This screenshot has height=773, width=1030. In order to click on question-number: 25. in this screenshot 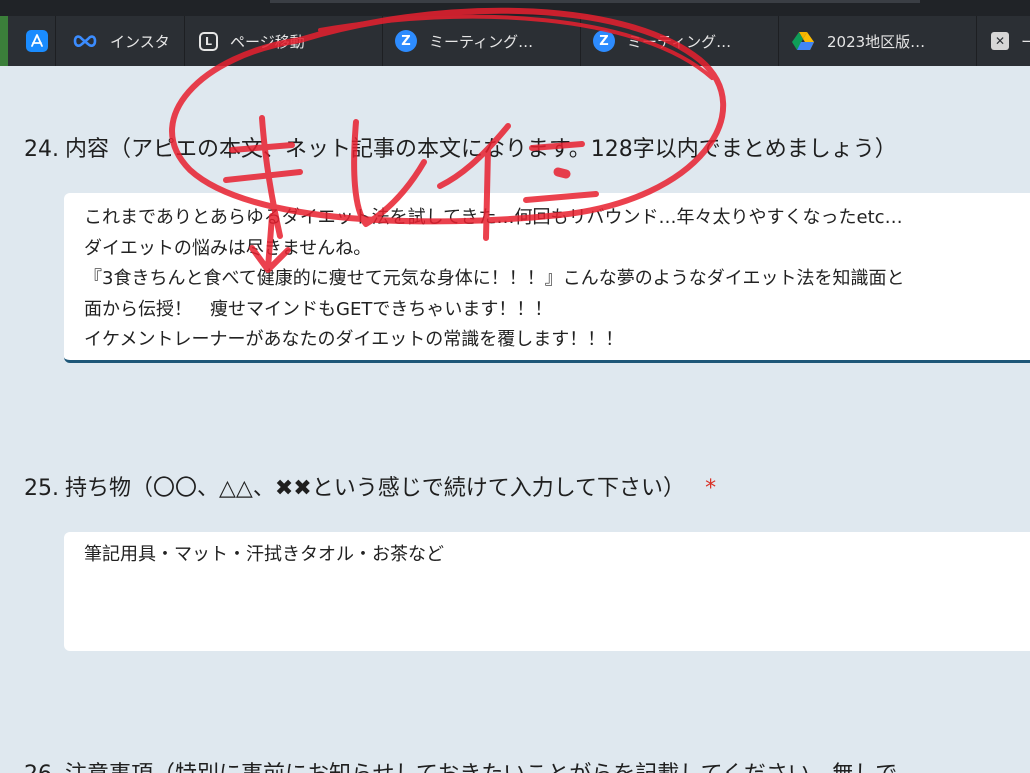, I will do `click(41, 488)`.